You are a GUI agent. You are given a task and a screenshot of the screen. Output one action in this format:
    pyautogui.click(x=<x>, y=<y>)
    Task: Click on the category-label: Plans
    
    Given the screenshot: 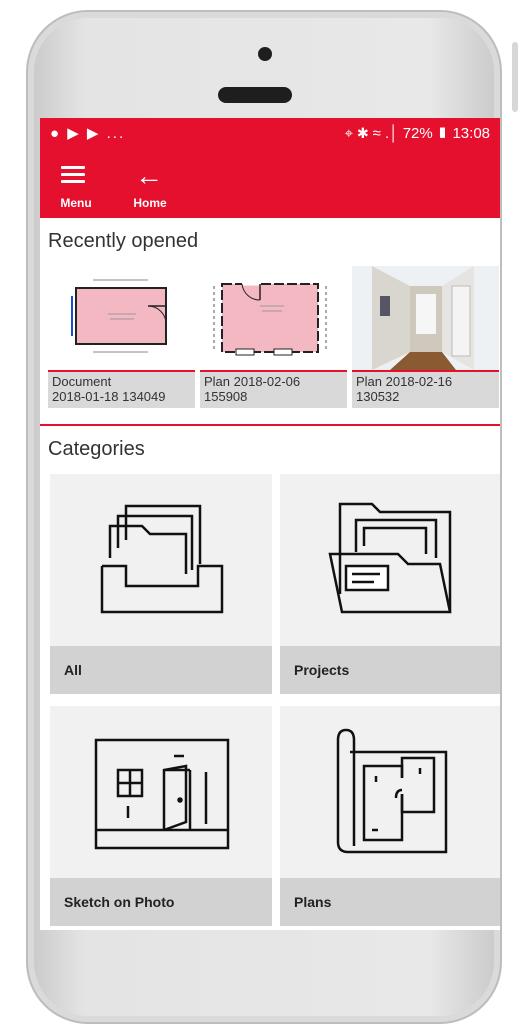 What is the action you would take?
    pyautogui.click(x=390, y=902)
    